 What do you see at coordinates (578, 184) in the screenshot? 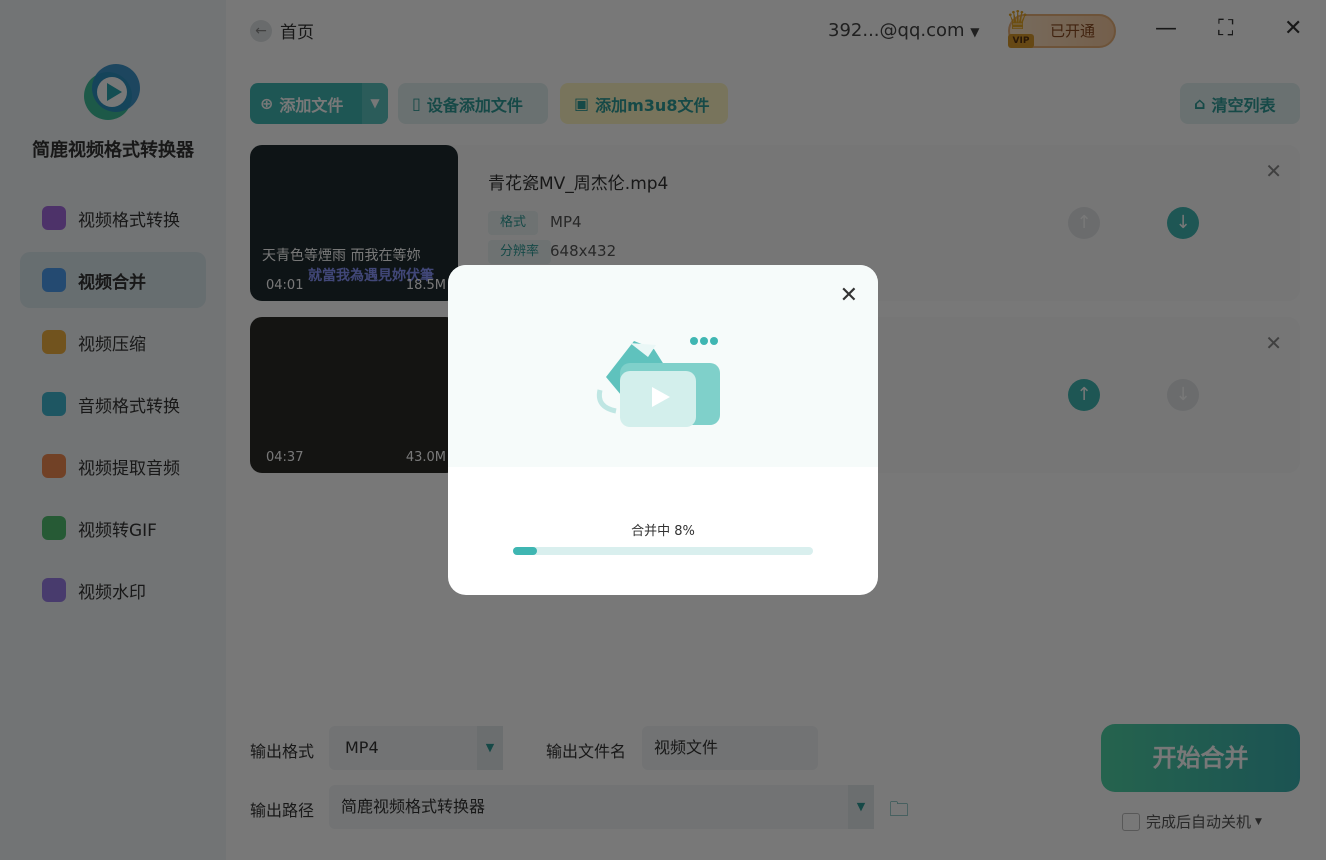
I see `file-name: 青花瓷MV_周杰伦.mp4` at bounding box center [578, 184].